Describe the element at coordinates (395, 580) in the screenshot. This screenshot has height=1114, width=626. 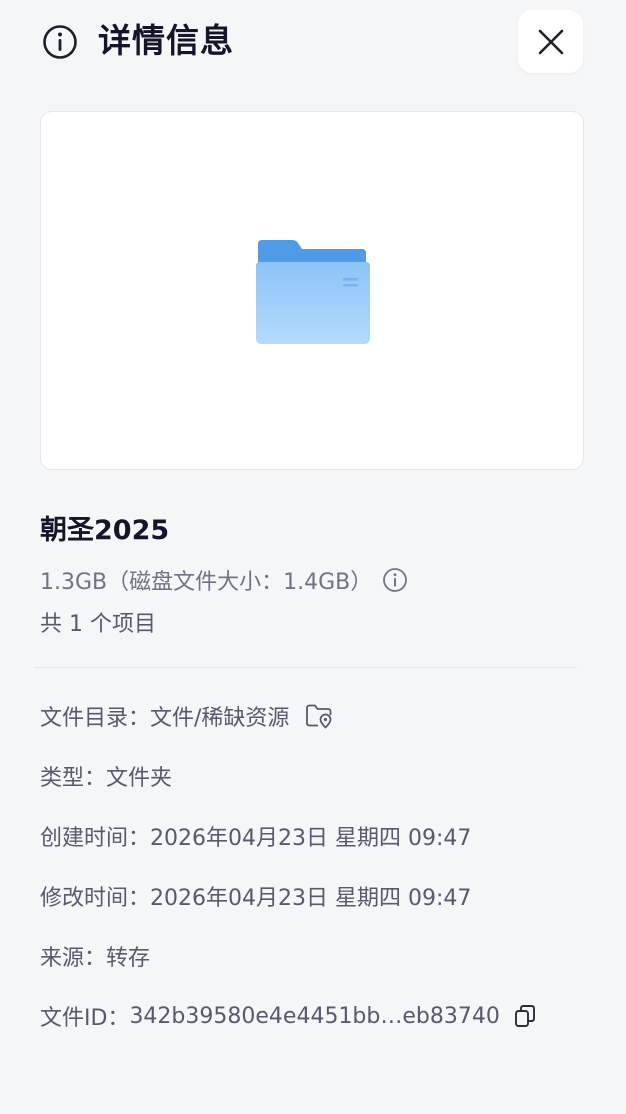
I see `size-info-icon` at that location.